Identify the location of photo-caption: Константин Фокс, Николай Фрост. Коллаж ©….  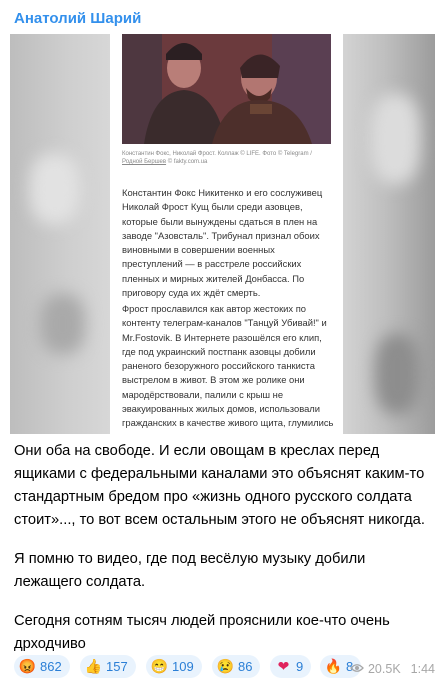
(226, 158).